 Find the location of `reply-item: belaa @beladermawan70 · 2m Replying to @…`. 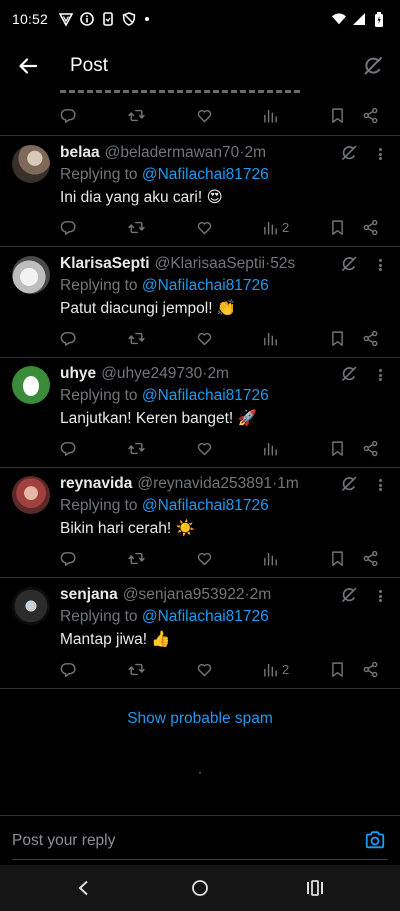

reply-item: belaa @beladermawan70 · 2m Replying to @… is located at coordinates (200, 191).